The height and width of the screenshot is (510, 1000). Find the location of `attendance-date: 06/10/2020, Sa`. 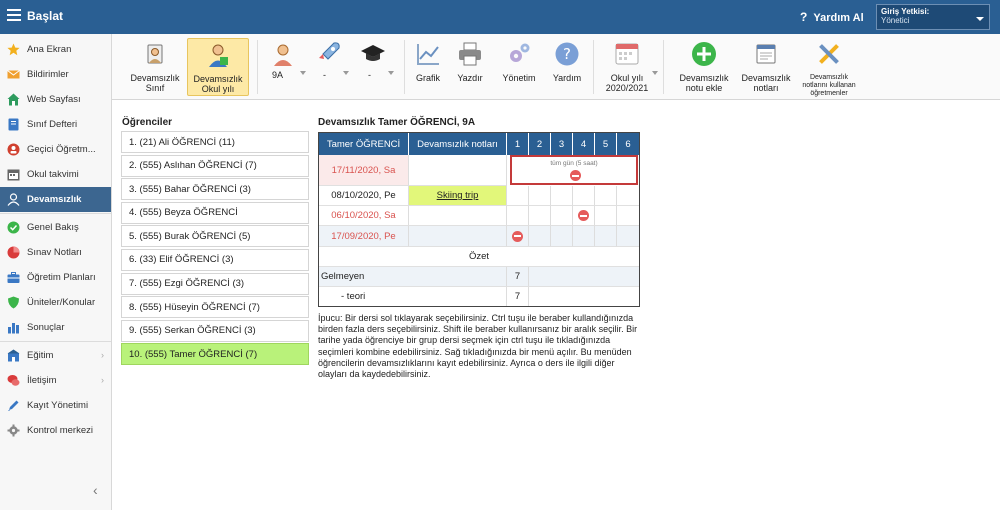

attendance-date: 06/10/2020, Sa is located at coordinates (364, 216).